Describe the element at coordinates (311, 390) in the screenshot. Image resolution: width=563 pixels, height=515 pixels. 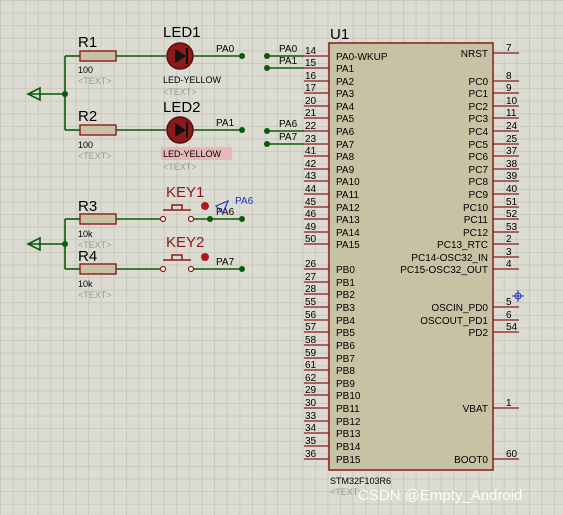
I see `pin-number: 29` at that location.